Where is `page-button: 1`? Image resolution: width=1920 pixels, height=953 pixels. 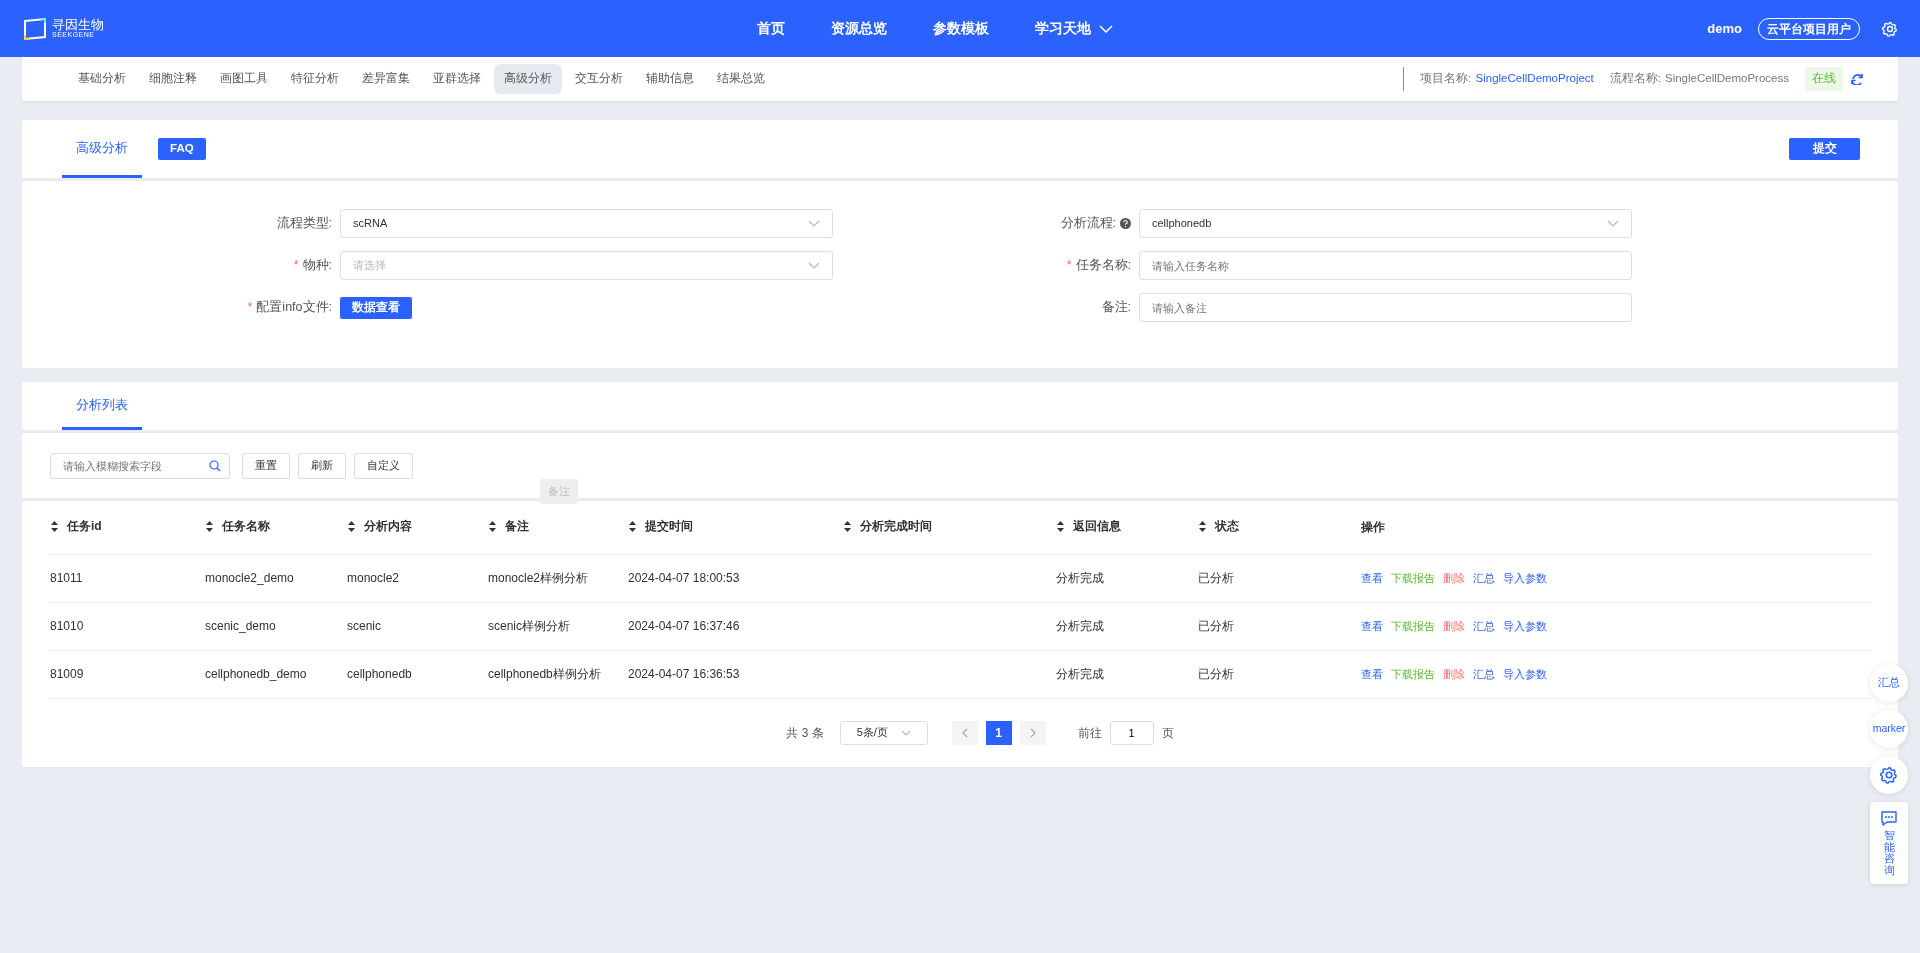
page-button: 1 is located at coordinates (998, 732).